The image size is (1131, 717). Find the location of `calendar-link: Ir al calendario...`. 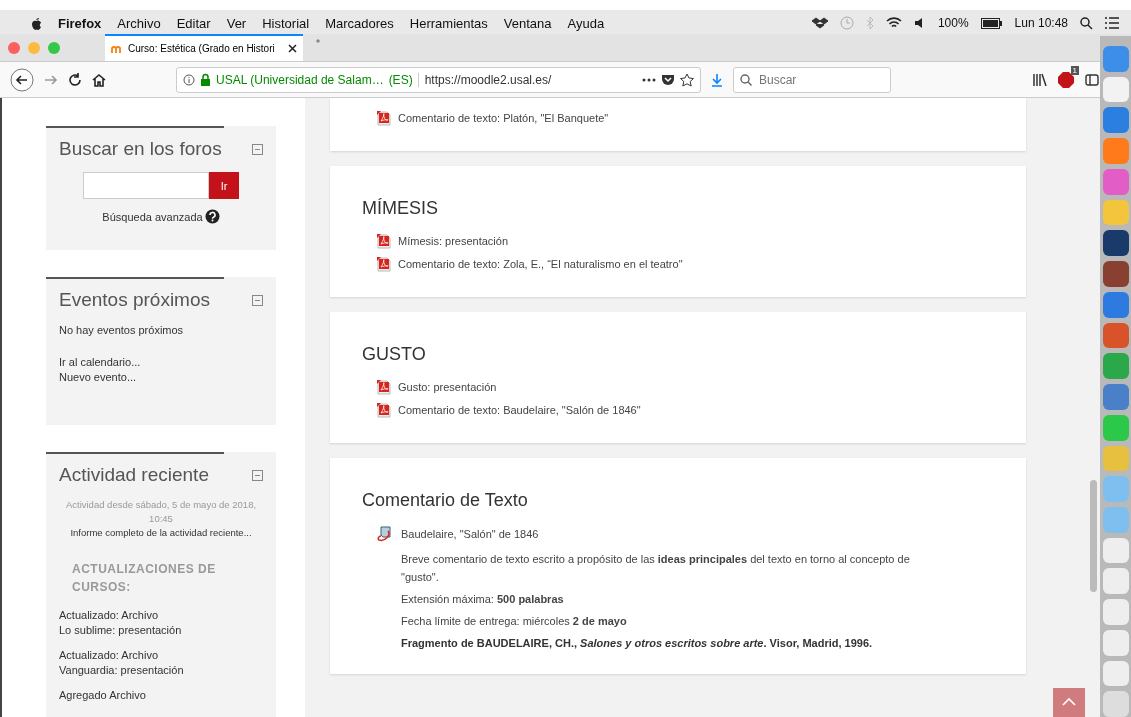

calendar-link: Ir al calendario... is located at coordinates (161, 362).